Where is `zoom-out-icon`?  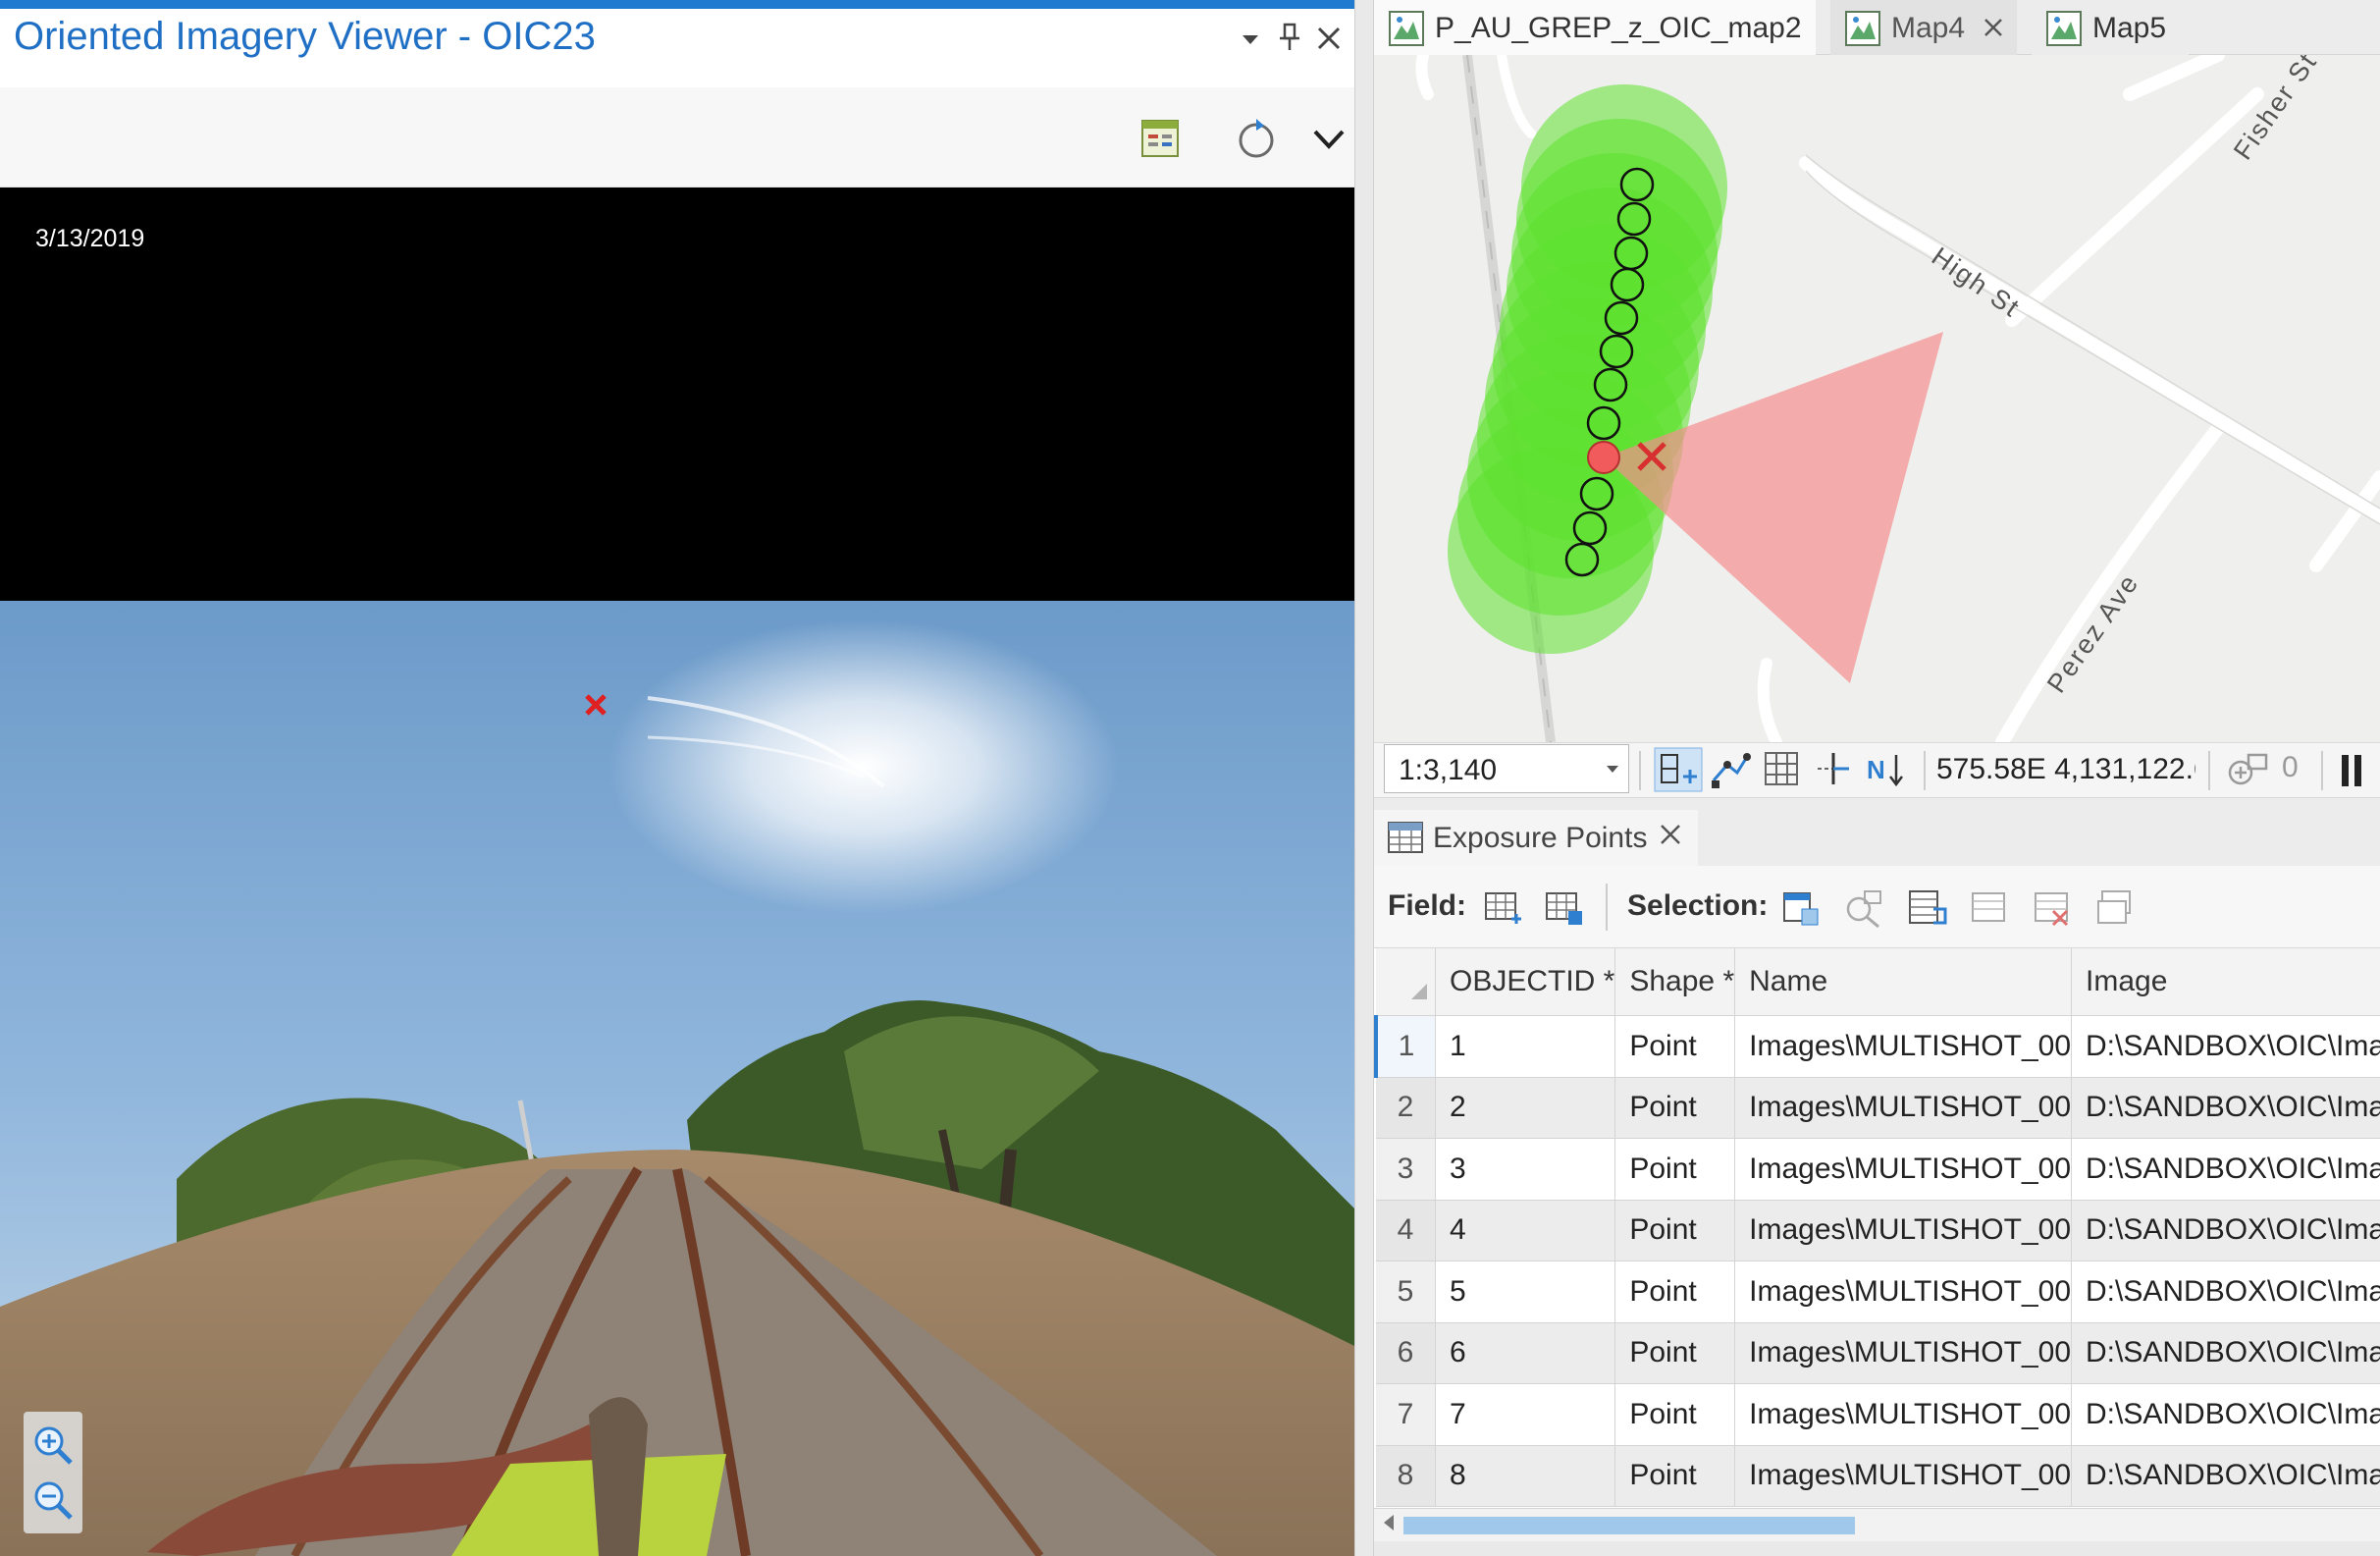 zoom-out-icon is located at coordinates (53, 1500).